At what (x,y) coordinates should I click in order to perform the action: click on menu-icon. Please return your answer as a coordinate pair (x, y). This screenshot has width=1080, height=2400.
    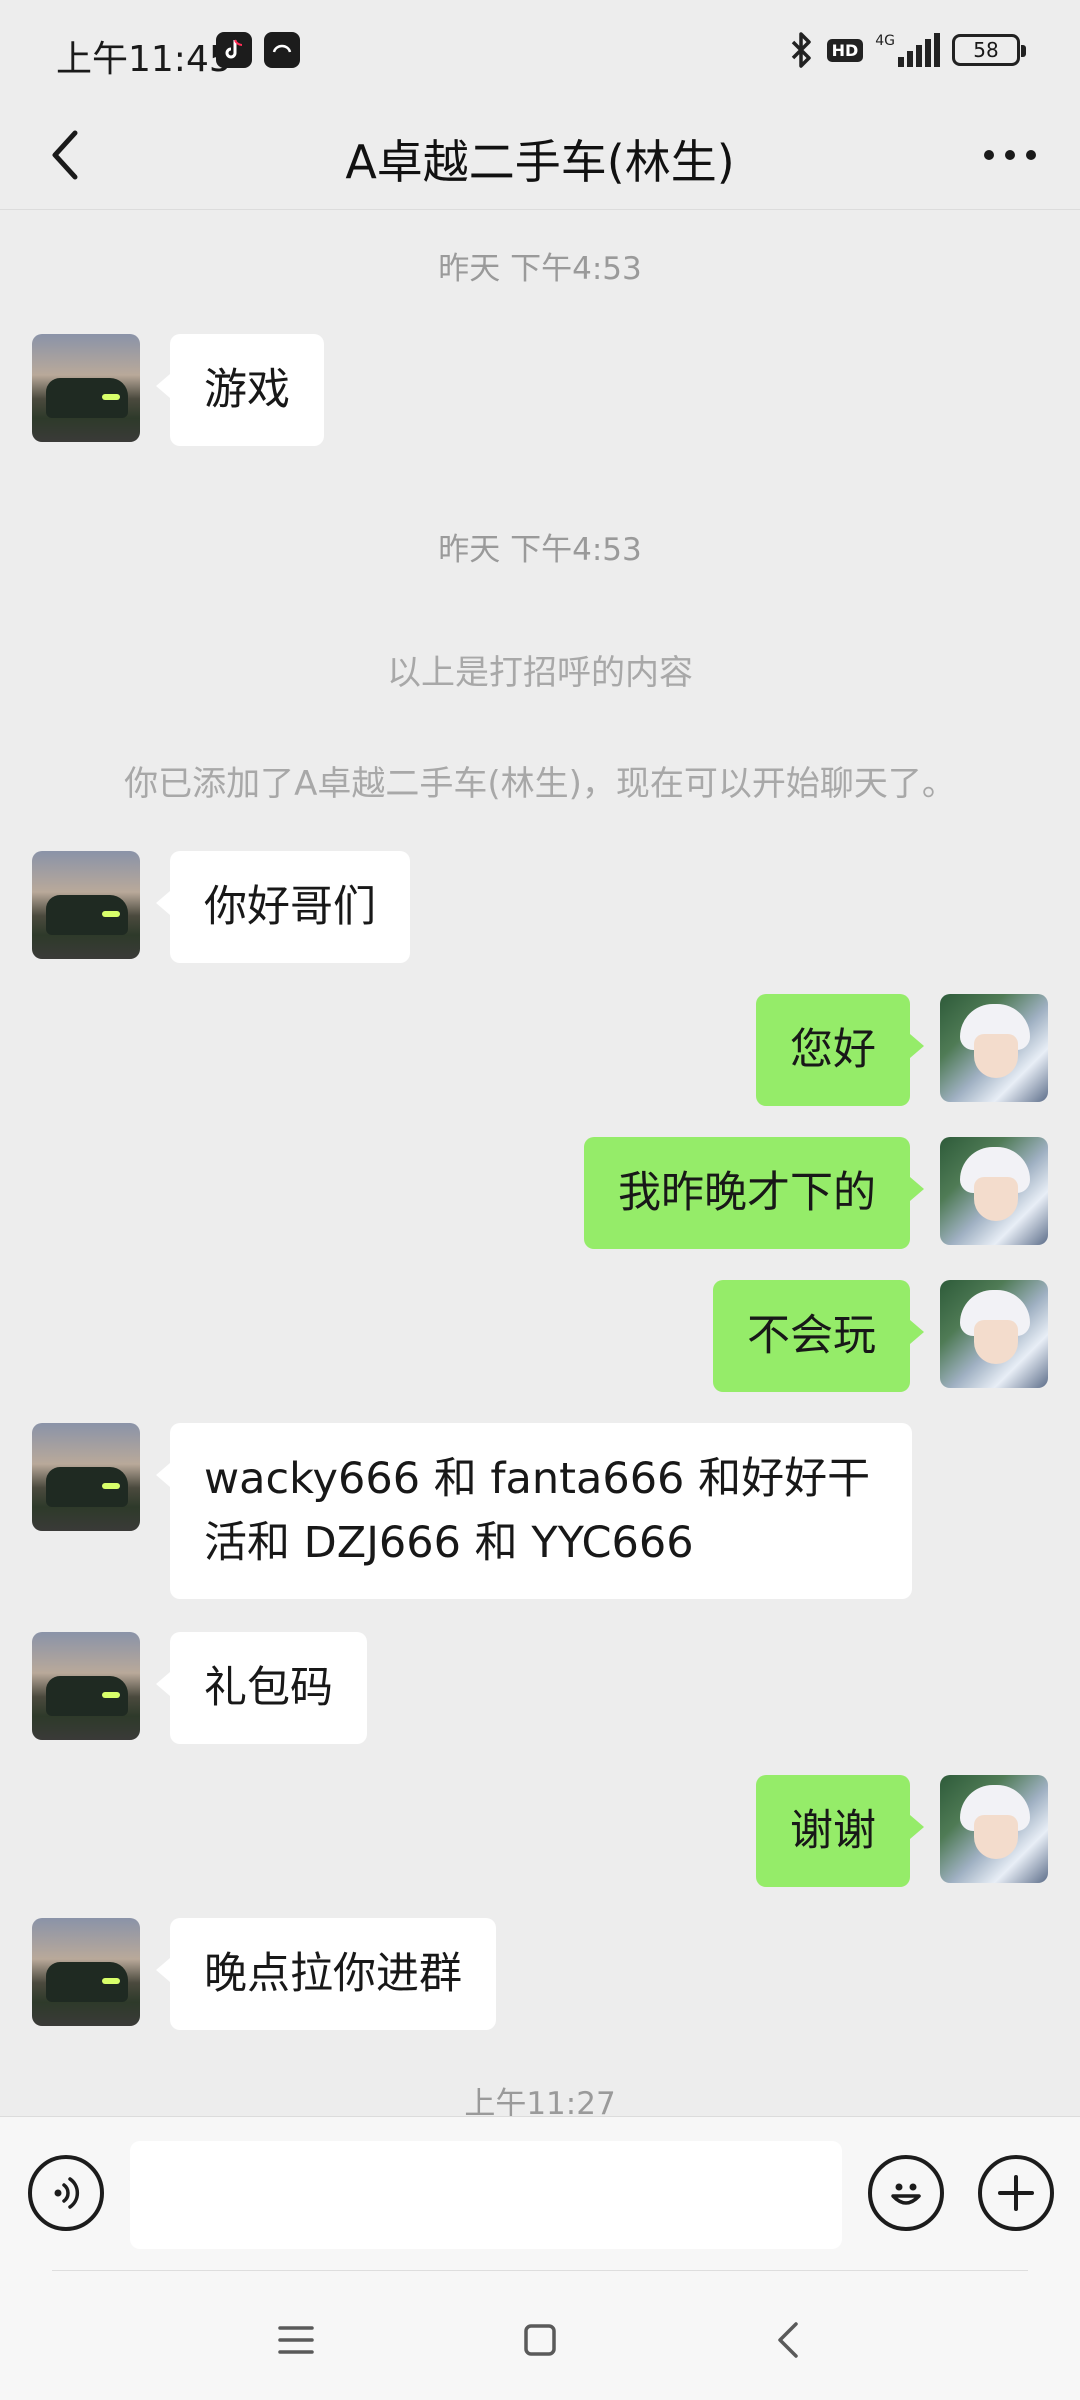
    Looking at the image, I should click on (296, 2340).